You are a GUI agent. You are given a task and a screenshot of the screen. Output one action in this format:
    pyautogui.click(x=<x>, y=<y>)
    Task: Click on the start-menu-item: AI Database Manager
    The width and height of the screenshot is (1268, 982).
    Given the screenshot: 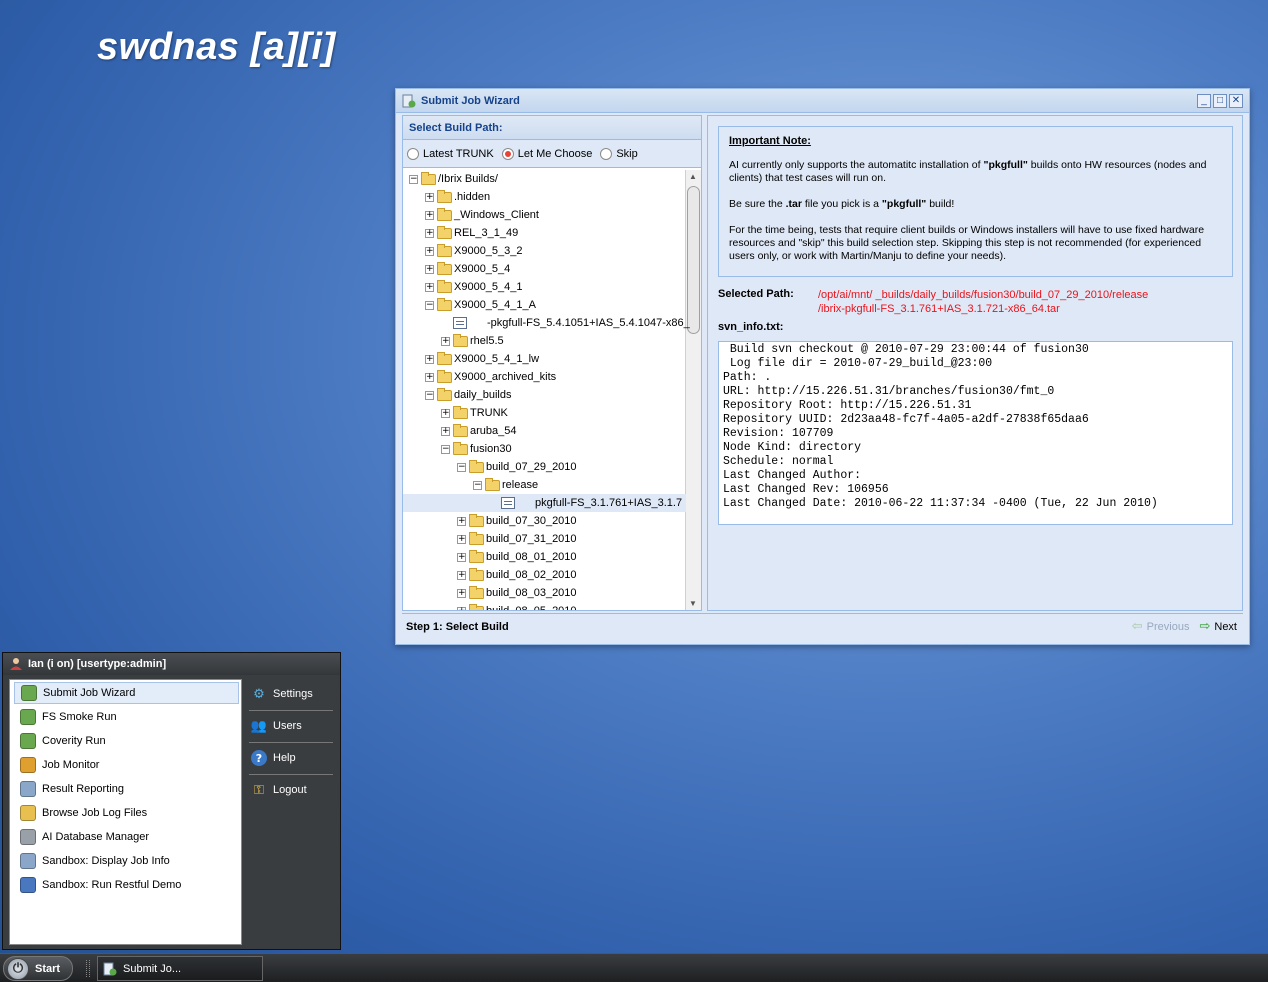 What is the action you would take?
    pyautogui.click(x=126, y=837)
    